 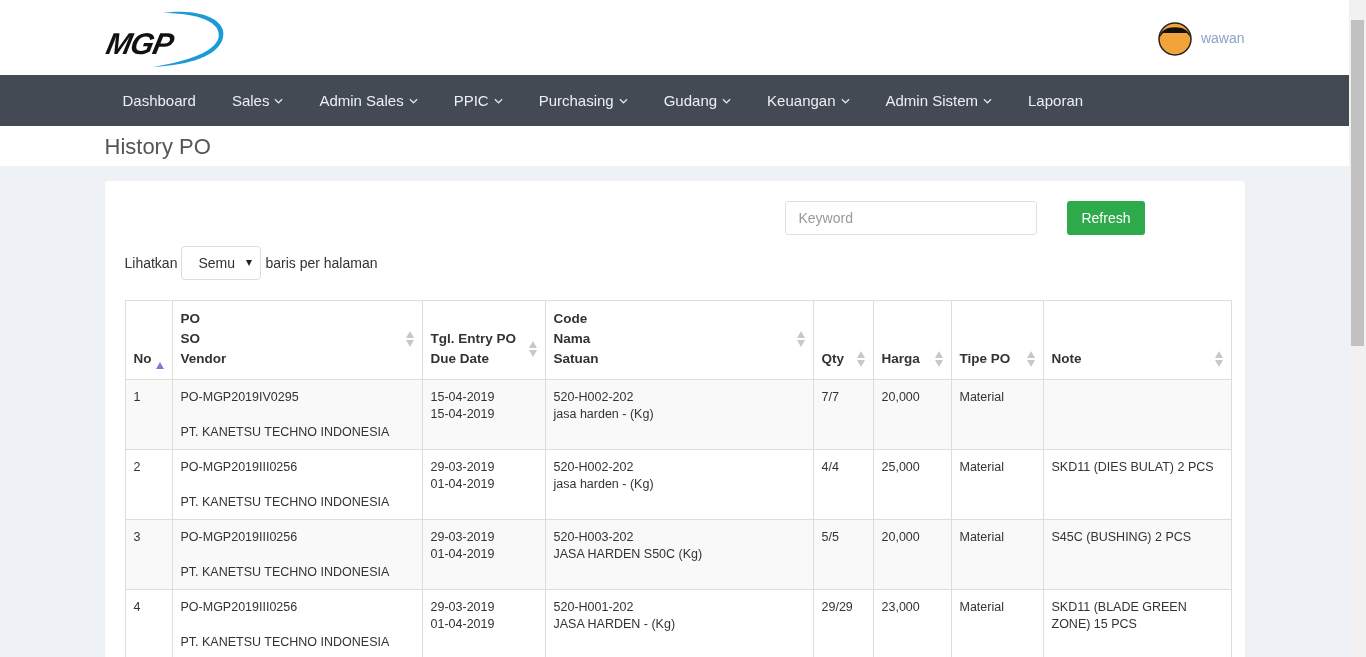 I want to click on length-label: Lihatkan, so click(x=151, y=263).